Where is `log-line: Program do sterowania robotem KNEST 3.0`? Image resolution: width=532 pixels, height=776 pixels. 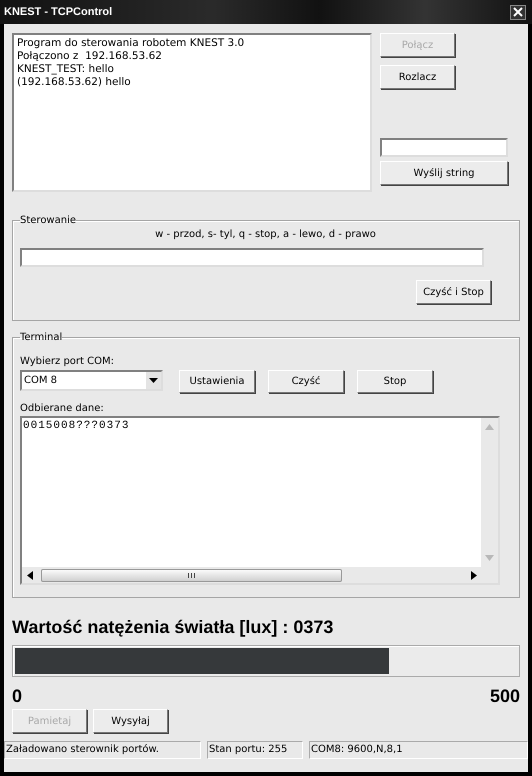
log-line: Program do sterowania robotem KNEST 3.0 is located at coordinates (131, 43).